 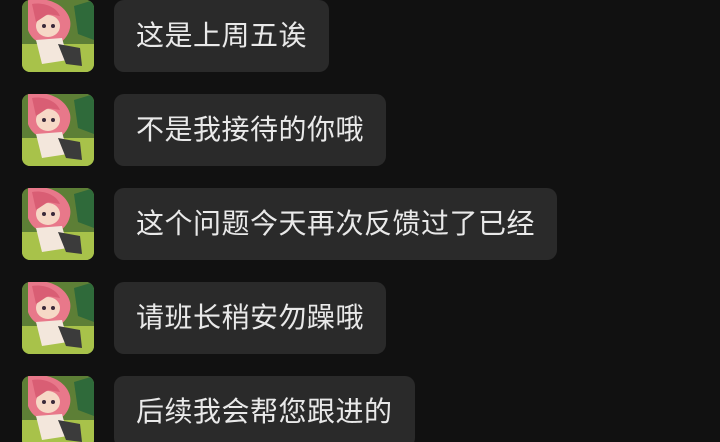 What do you see at coordinates (250, 318) in the screenshot?
I see `message-bubble: 请班长稍安勿躁哦` at bounding box center [250, 318].